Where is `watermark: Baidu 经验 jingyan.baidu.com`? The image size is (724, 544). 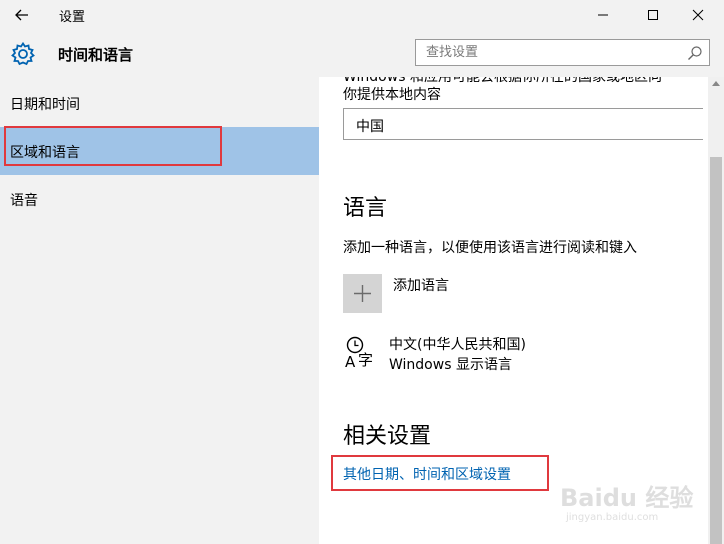 watermark: Baidu 经验 jingyan.baidu.com is located at coordinates (635, 505).